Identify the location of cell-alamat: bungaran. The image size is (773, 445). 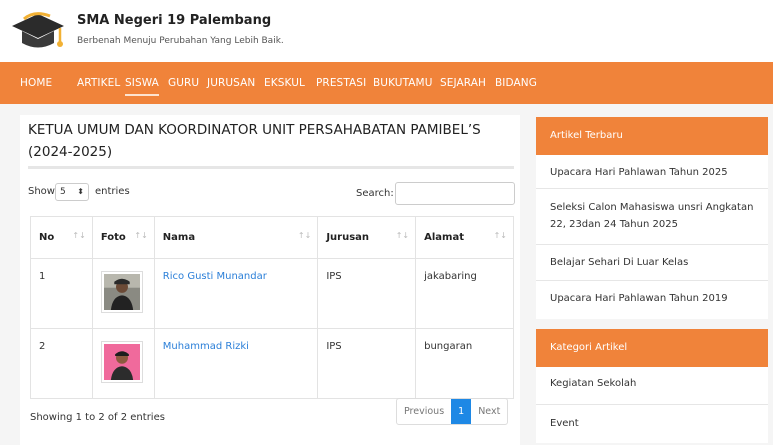
(464, 363).